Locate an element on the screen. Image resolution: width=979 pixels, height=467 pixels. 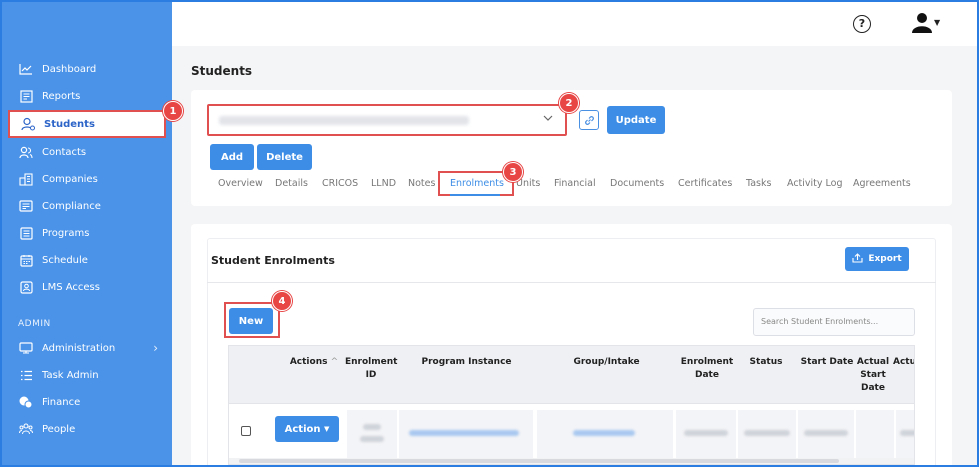
tab-cricos: CRICOS is located at coordinates (340, 183).